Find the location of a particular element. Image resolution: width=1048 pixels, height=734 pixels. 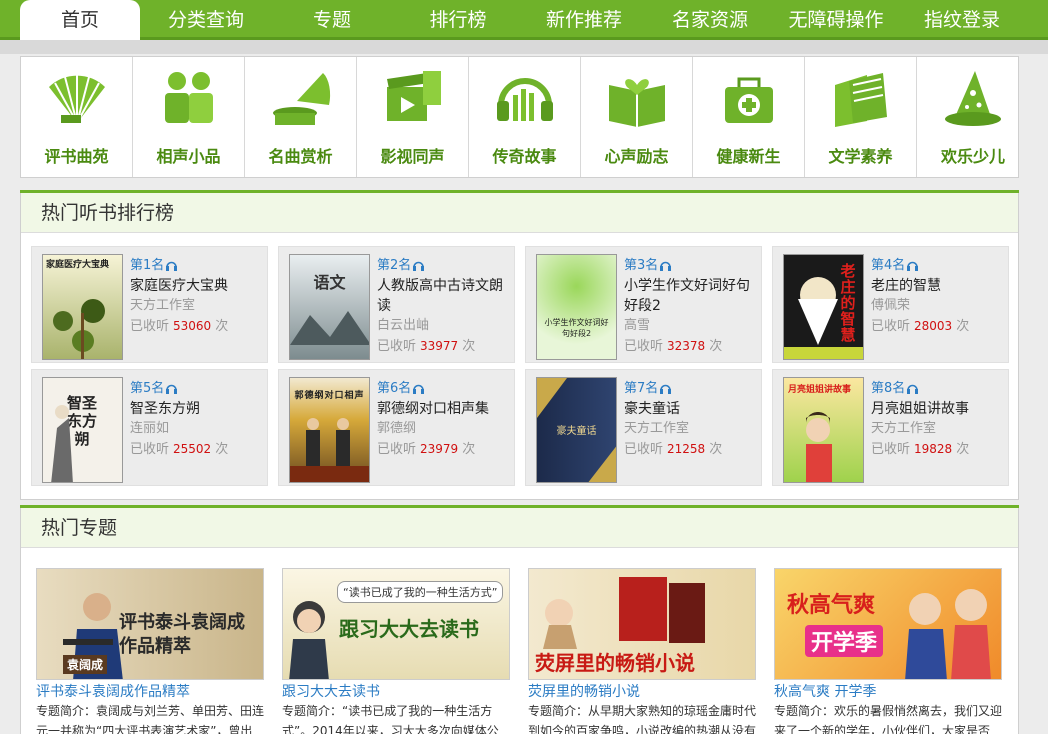

ranking-item-4: 老庄的智慧 第4名 老庄的智慧 傅佩荣 已收听 28003 次 is located at coordinates (890, 304).